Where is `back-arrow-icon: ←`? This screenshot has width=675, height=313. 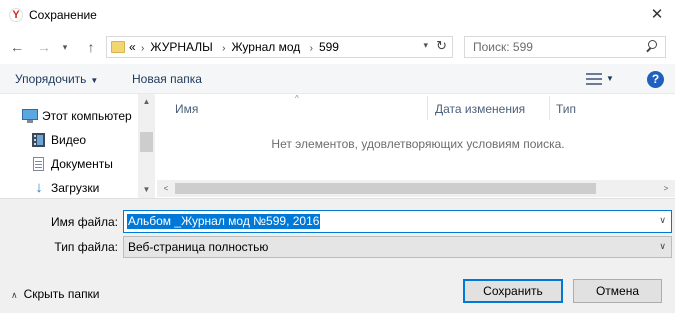
back-arrow-icon: ← is located at coordinates (17, 47).